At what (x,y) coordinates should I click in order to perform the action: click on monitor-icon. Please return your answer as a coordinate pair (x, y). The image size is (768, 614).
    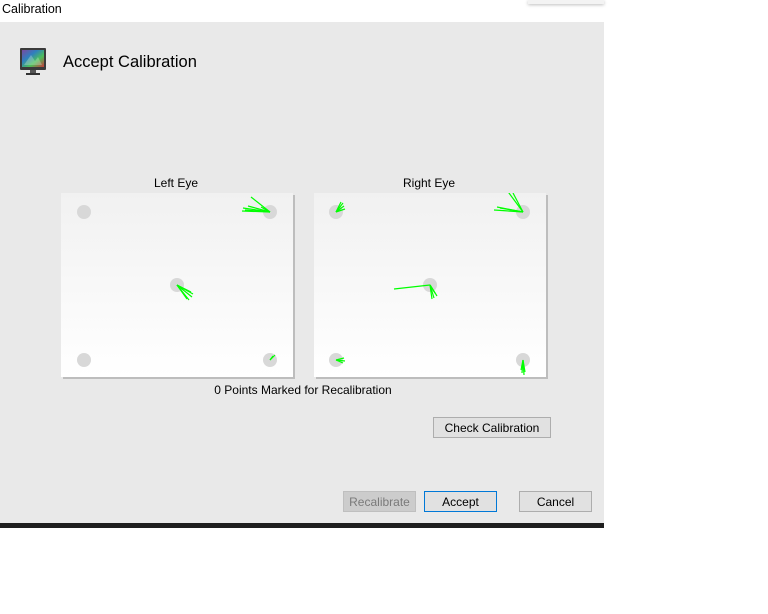
    Looking at the image, I should click on (33, 61).